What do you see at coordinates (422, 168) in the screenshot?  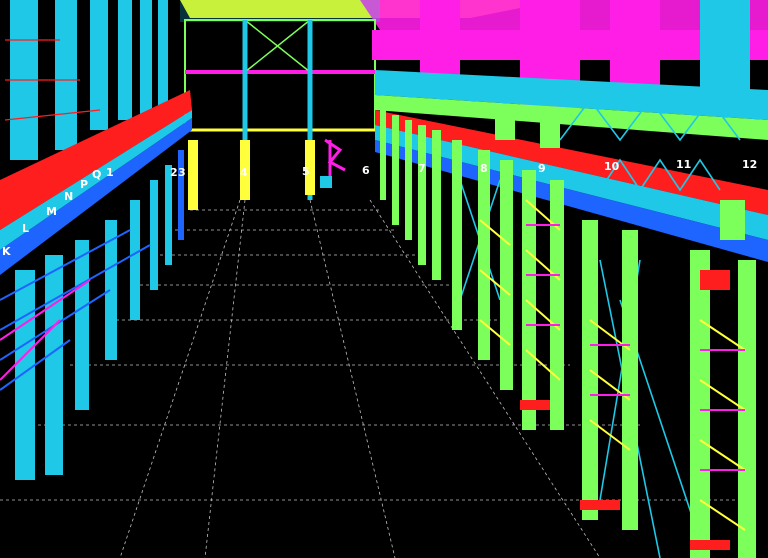 I see `grid-label-7: 7` at bounding box center [422, 168].